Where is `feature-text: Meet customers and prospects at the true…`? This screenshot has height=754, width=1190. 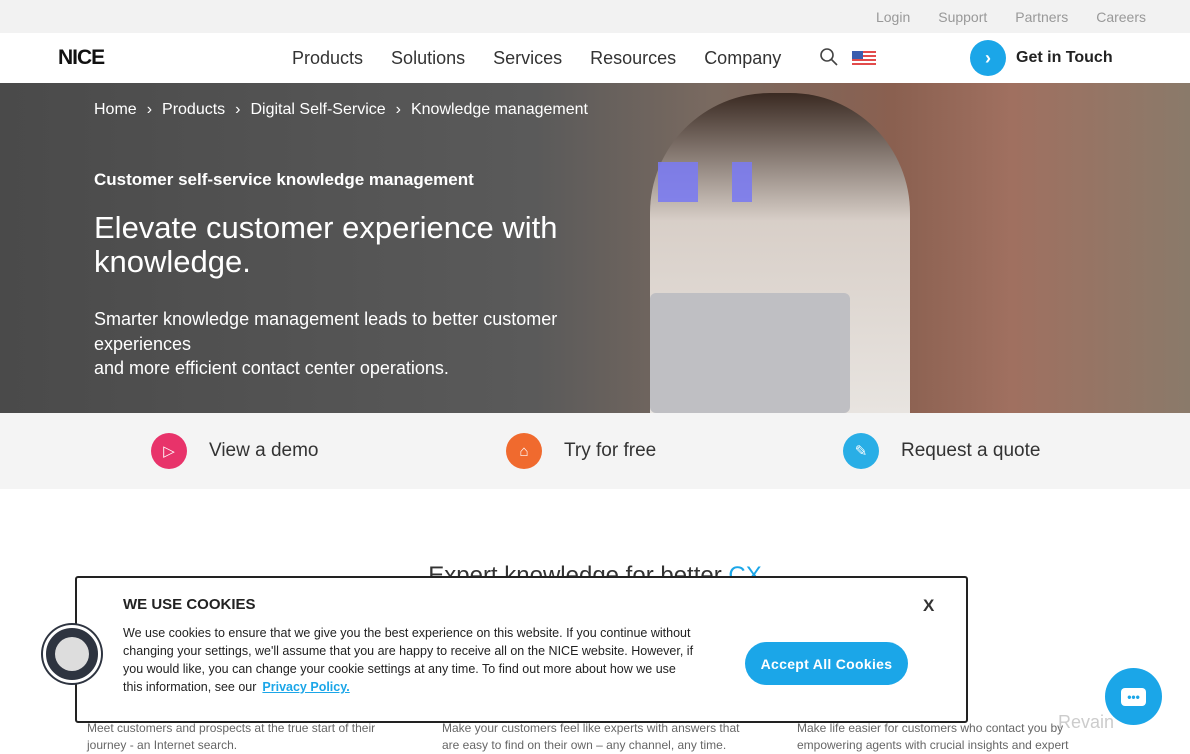
feature-text: Meet customers and prospects at the true… is located at coordinates (231, 736).